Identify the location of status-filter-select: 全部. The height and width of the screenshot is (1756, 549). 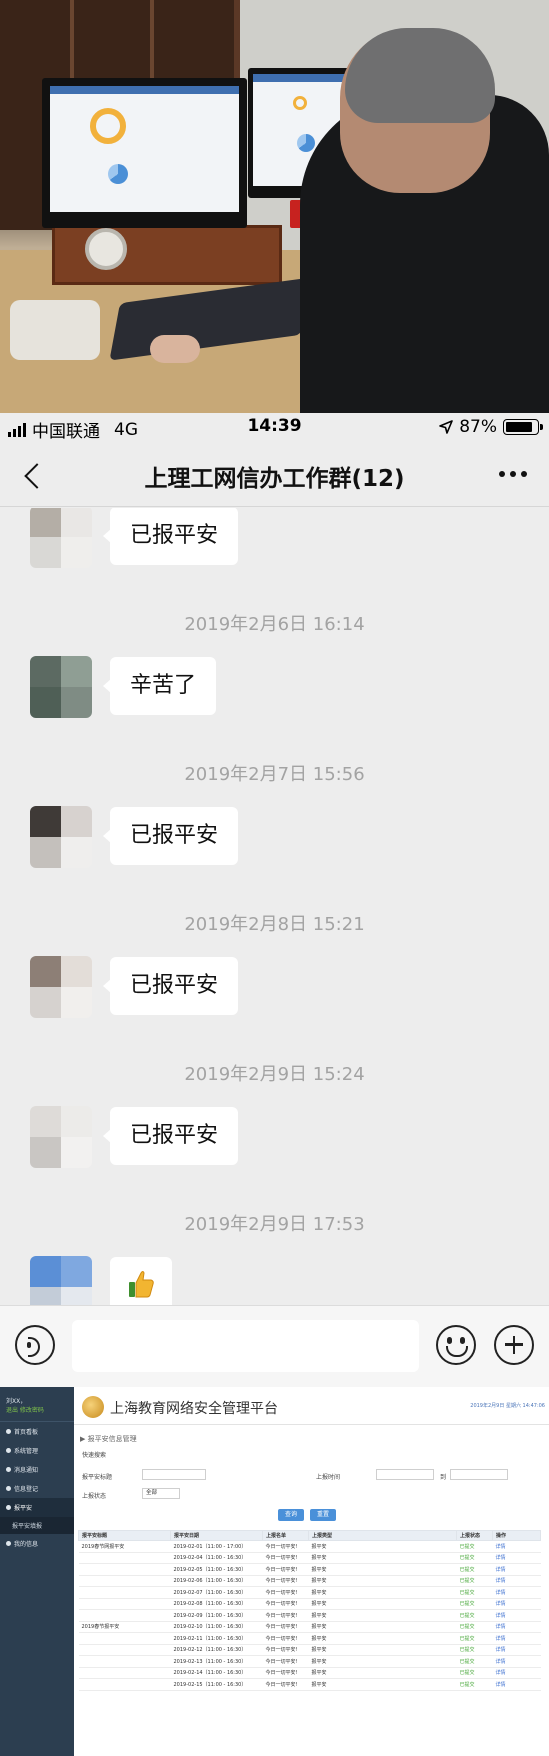
(161, 1493).